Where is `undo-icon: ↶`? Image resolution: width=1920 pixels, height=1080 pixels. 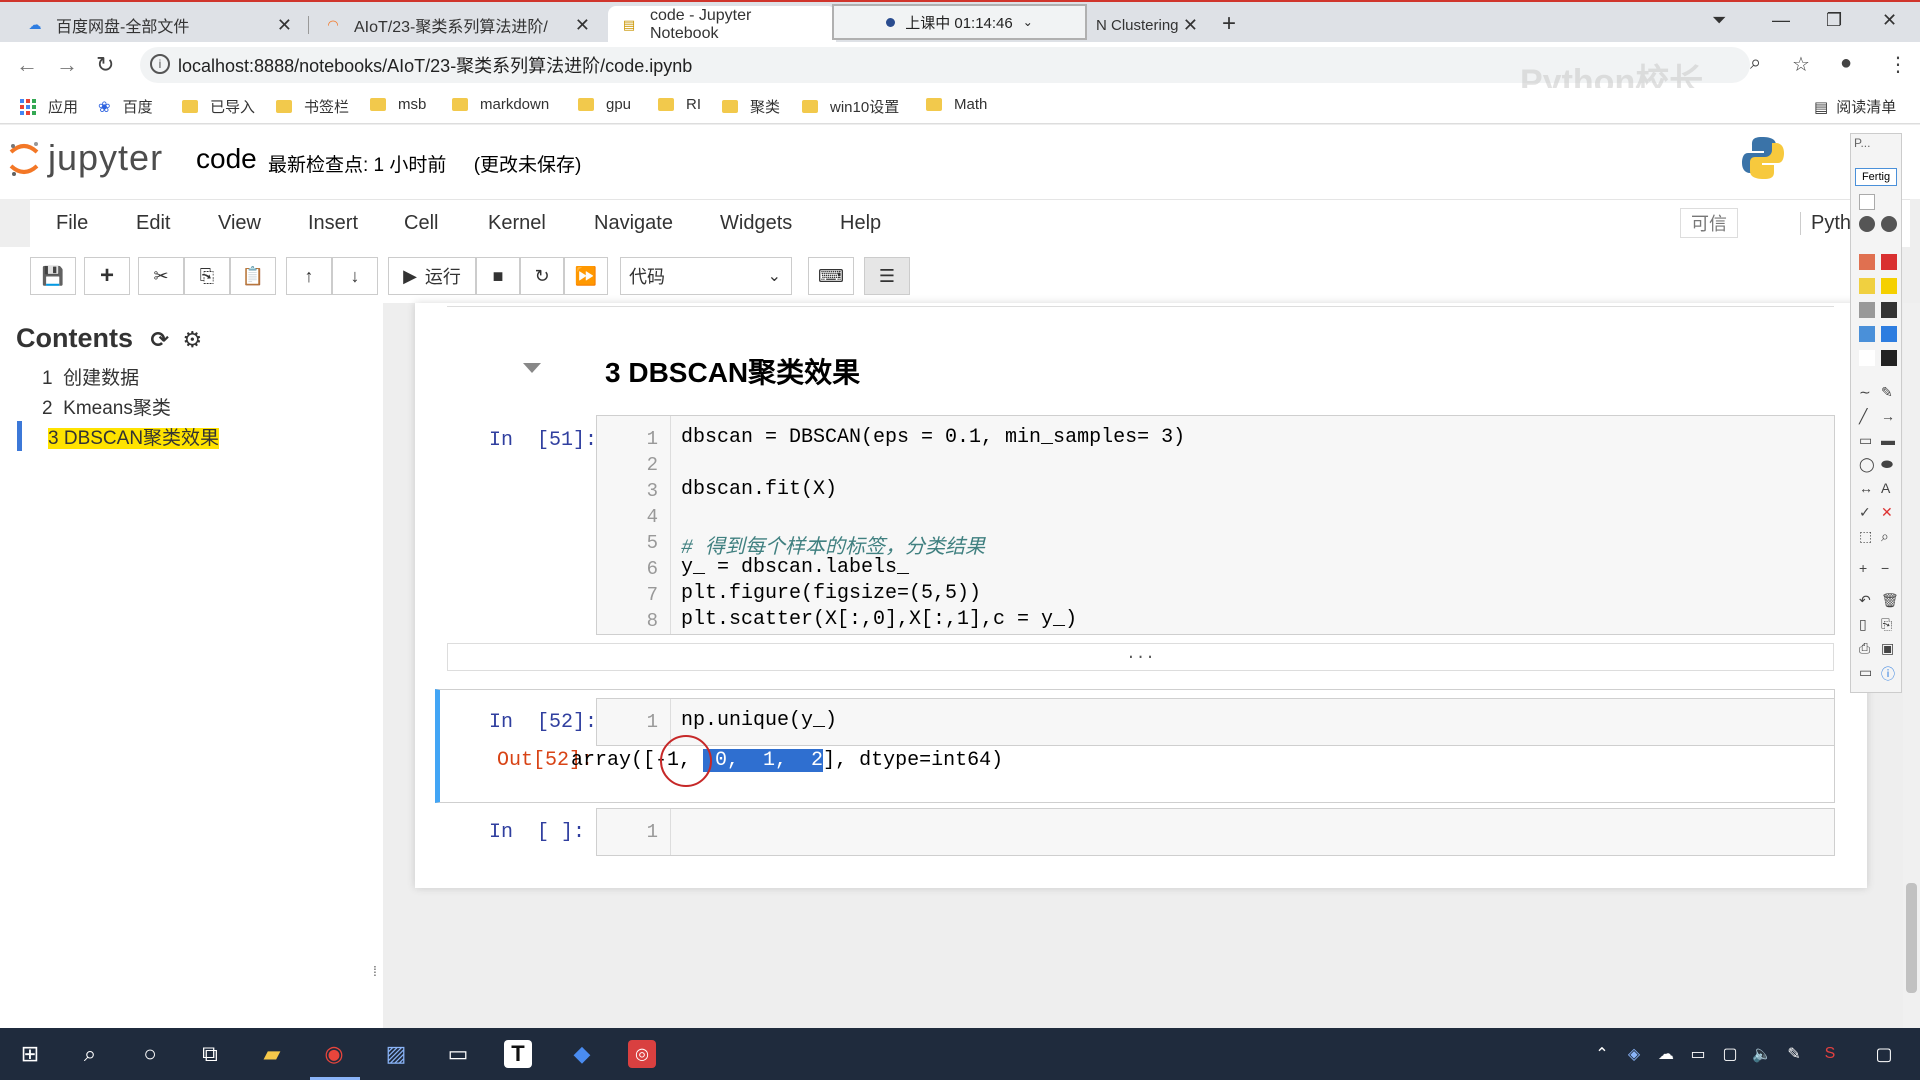 undo-icon: ↶ is located at coordinates (1865, 600).